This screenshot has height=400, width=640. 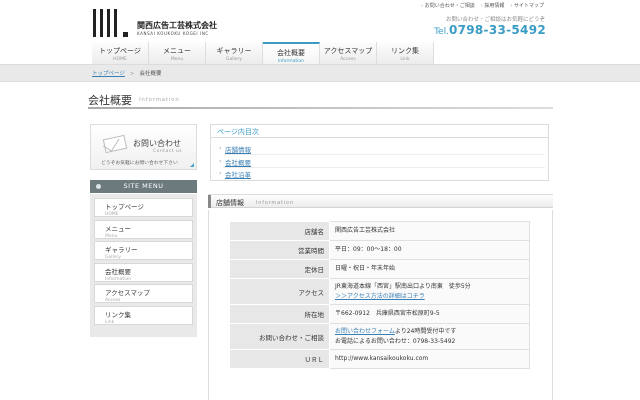 What do you see at coordinates (429, 269) in the screenshot?
I see `row-value: 日曜・祝日・年末年始` at bounding box center [429, 269].